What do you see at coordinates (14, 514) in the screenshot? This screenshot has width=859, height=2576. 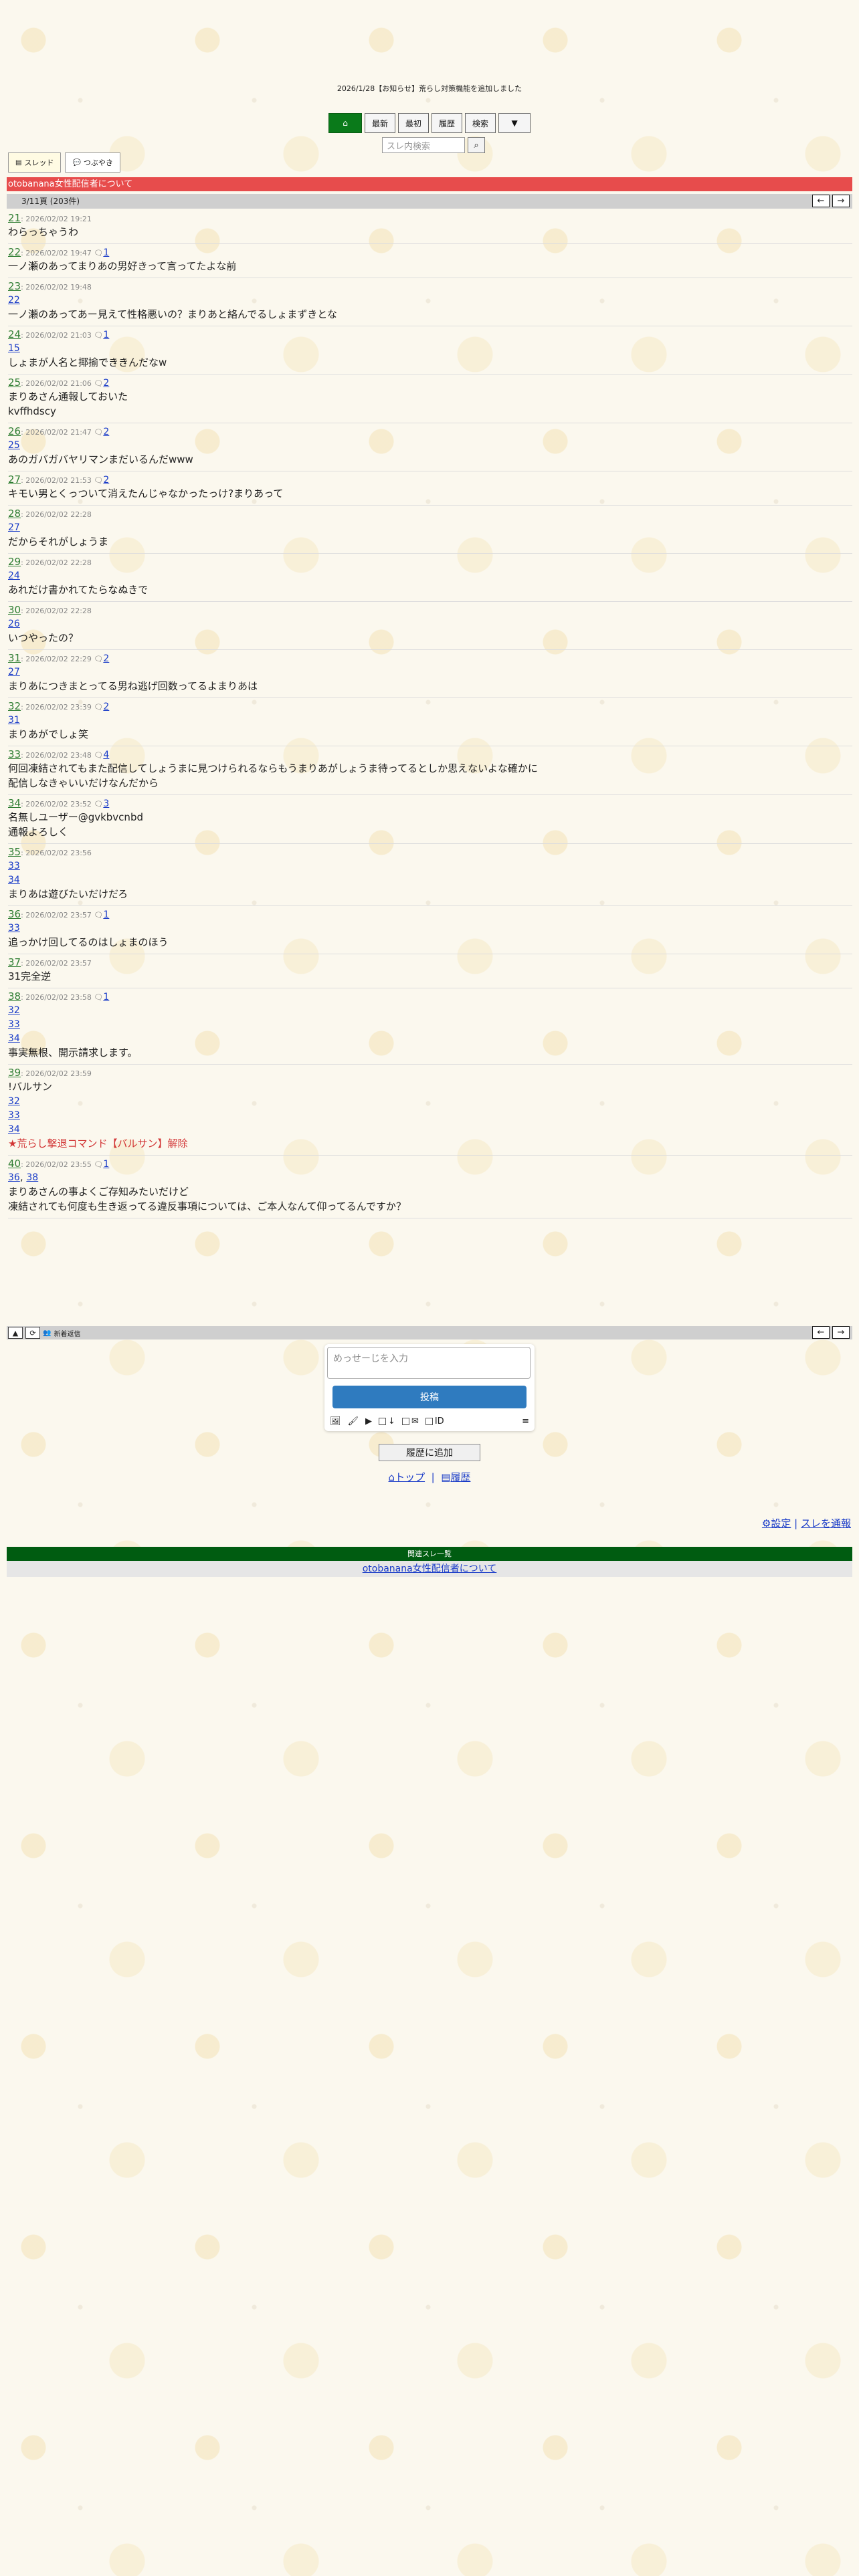 I see `post-number: 28` at bounding box center [14, 514].